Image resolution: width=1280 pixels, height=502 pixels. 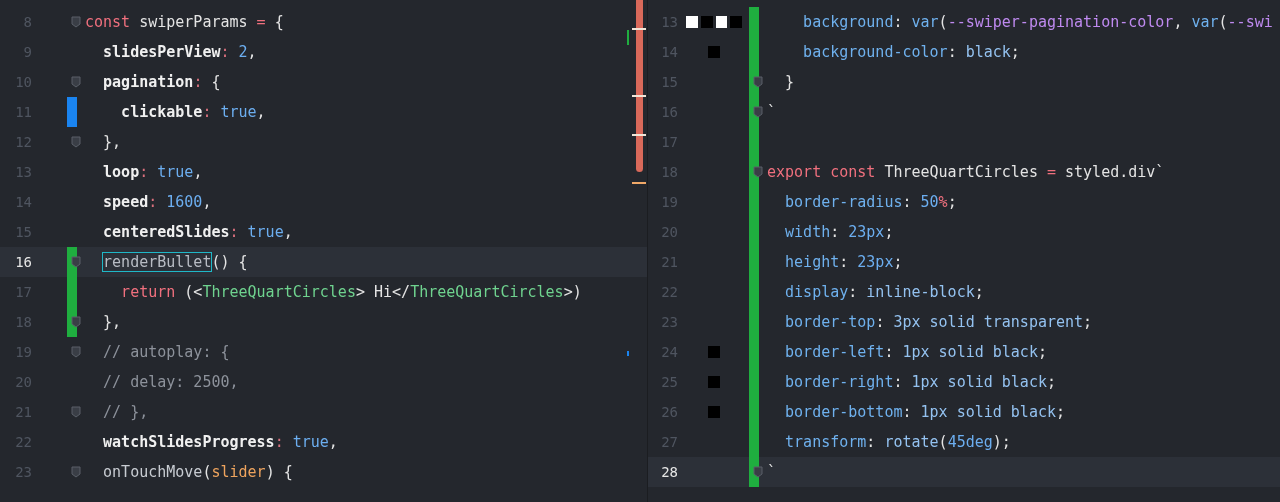 I want to click on code-line: speed: 1600,, so click(x=157, y=202).